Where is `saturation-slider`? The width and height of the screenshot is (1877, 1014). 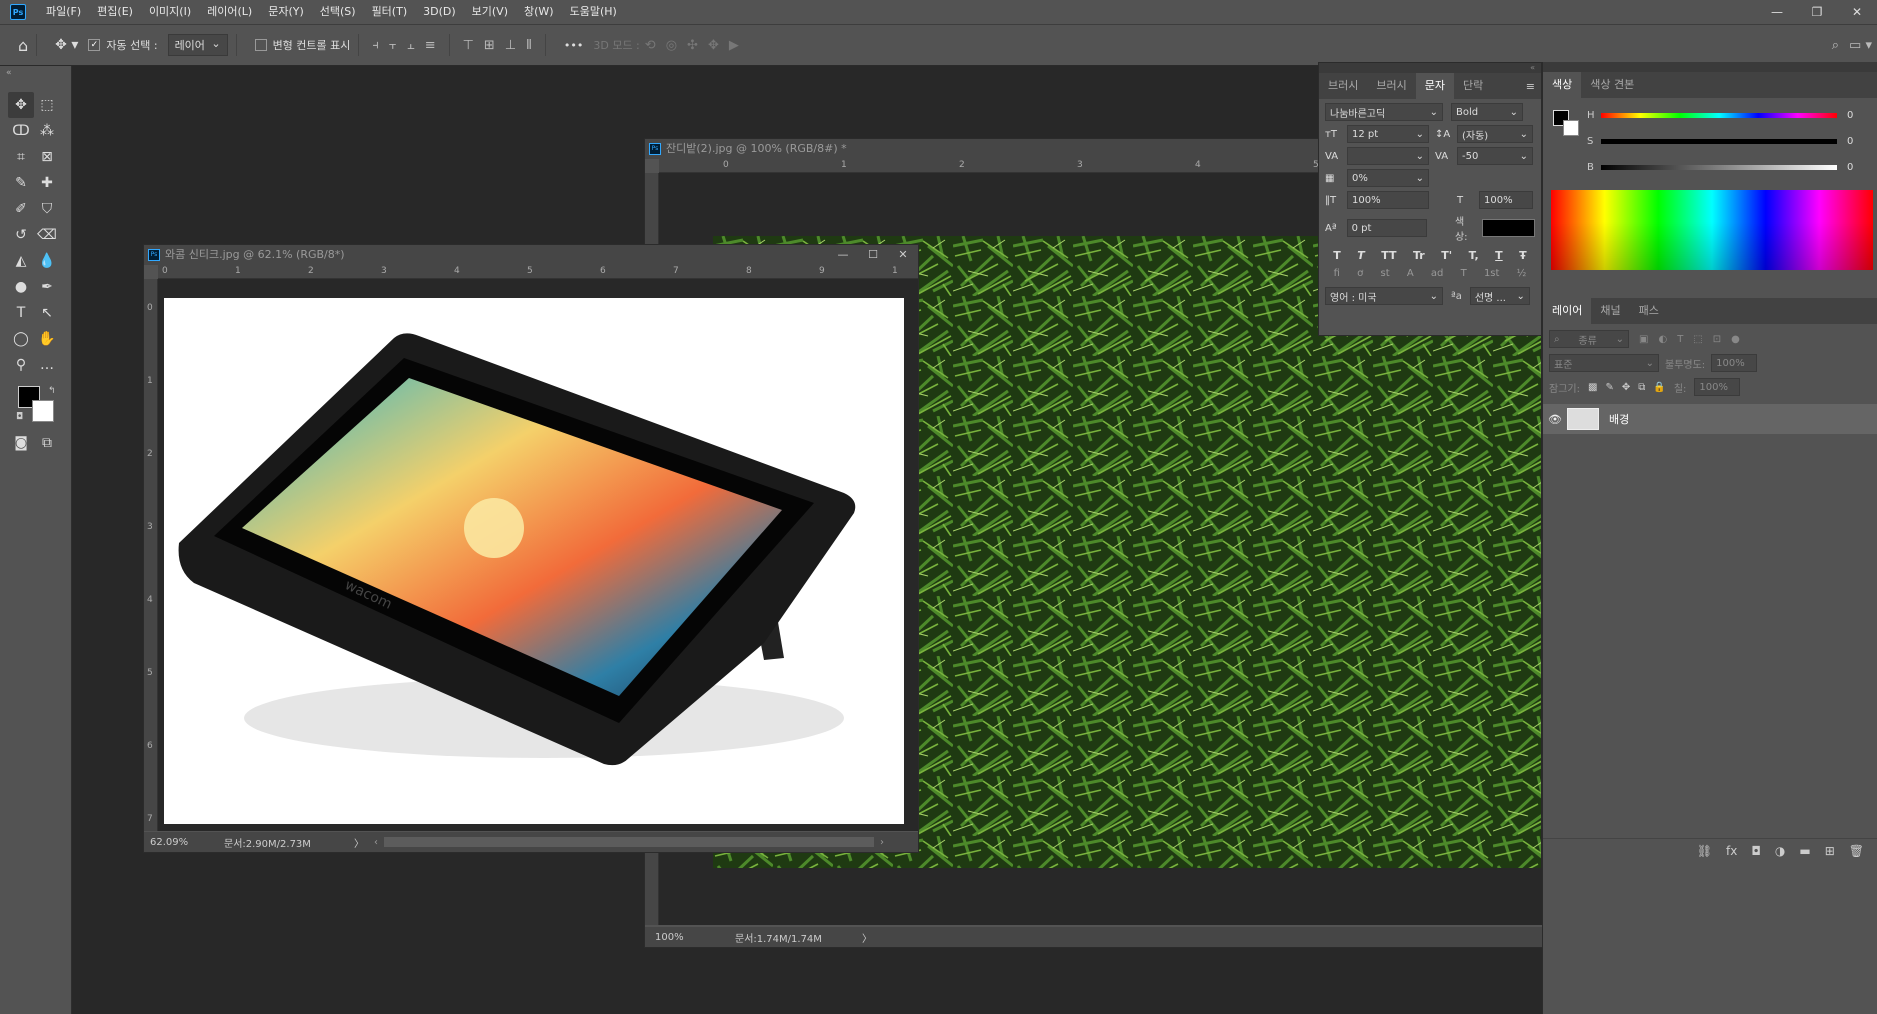
saturation-slider is located at coordinates (1719, 141).